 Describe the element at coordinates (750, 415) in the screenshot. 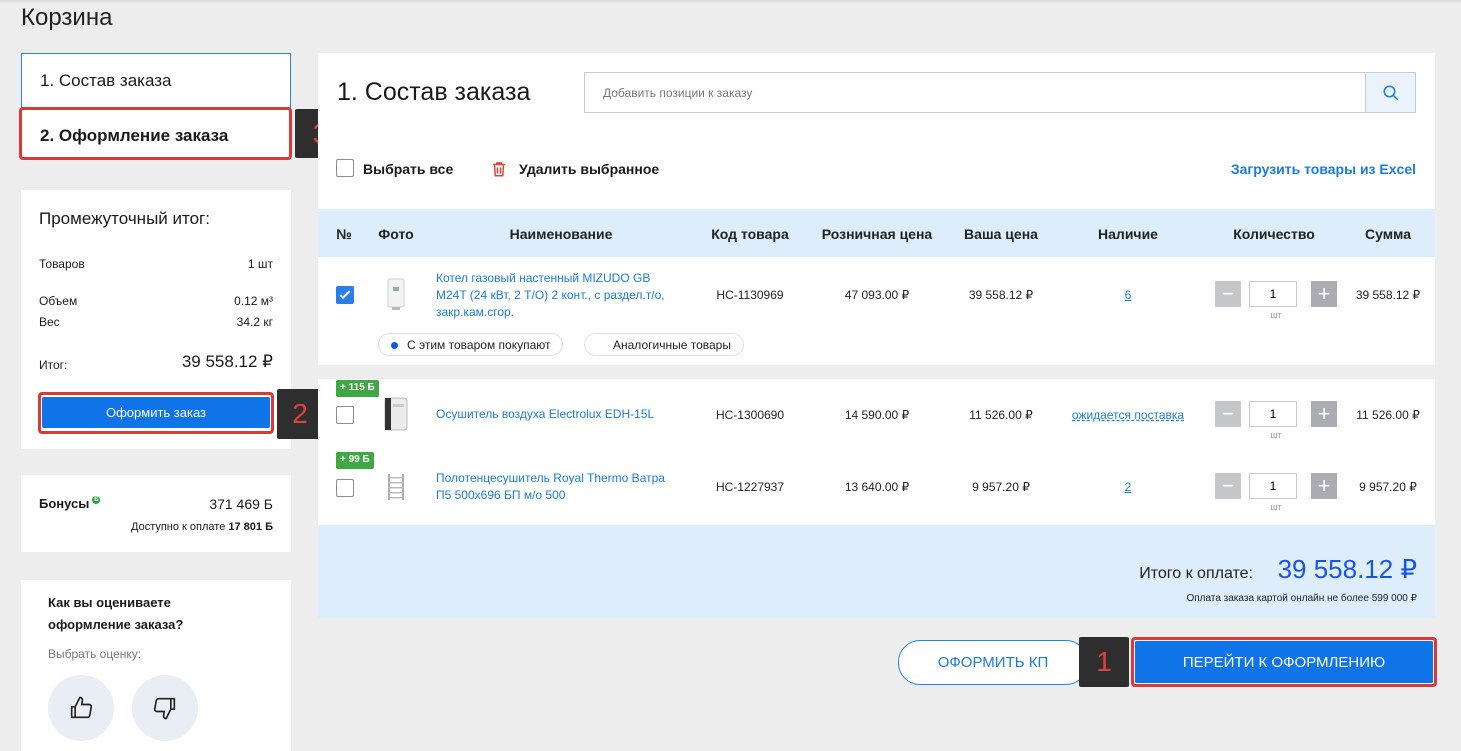

I see `product-code: НС-1300690` at that location.